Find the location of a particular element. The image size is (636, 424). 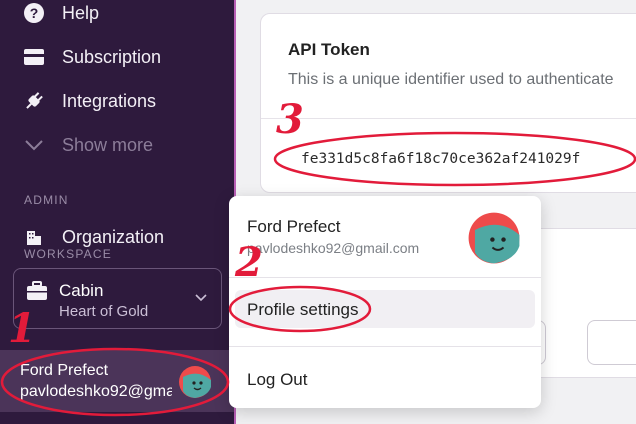

annotation-number-2: 2 is located at coordinates (249, 262).